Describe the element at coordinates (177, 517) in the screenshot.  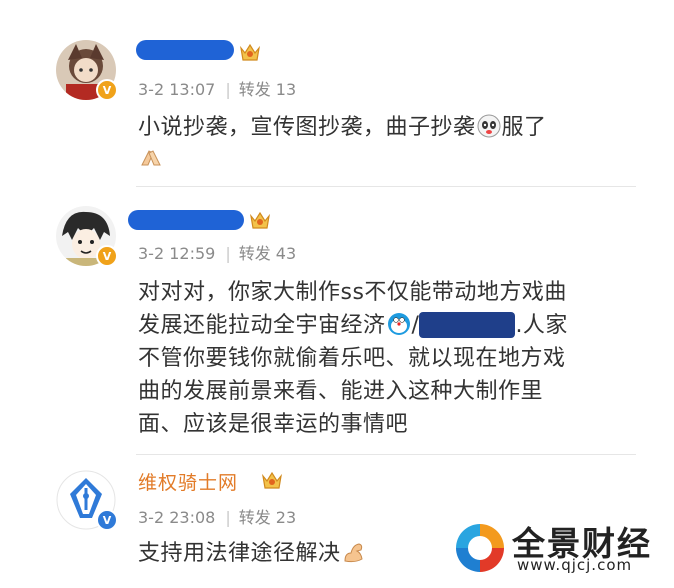
I see `post-date: 3-2 23:08` at that location.